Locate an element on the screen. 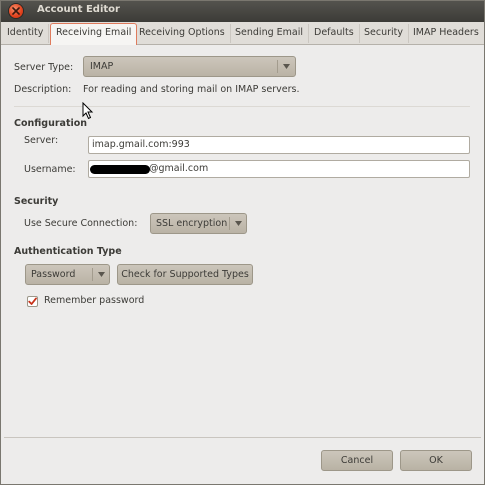 This screenshot has width=485, height=485. check-supported-types-button: Check for Supported Types is located at coordinates (185, 274).